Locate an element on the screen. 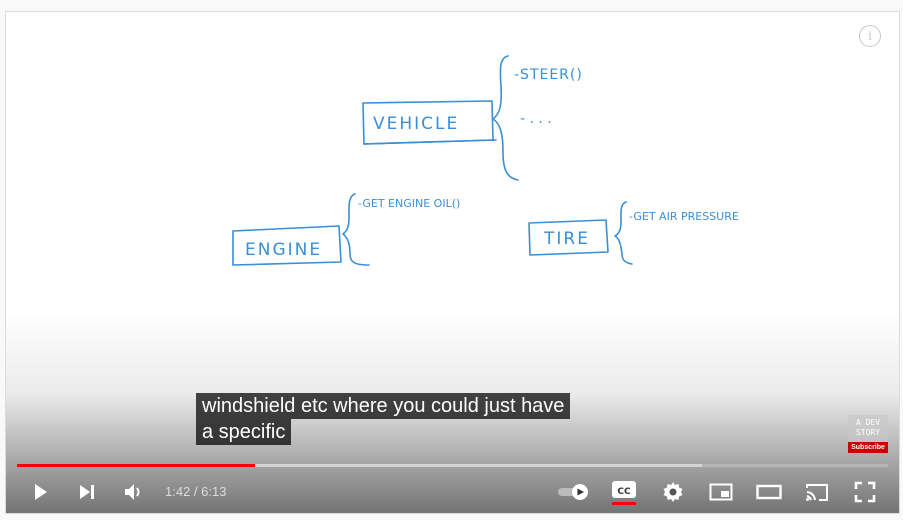 This screenshot has height=520, width=903. settings-button is located at coordinates (673, 492).